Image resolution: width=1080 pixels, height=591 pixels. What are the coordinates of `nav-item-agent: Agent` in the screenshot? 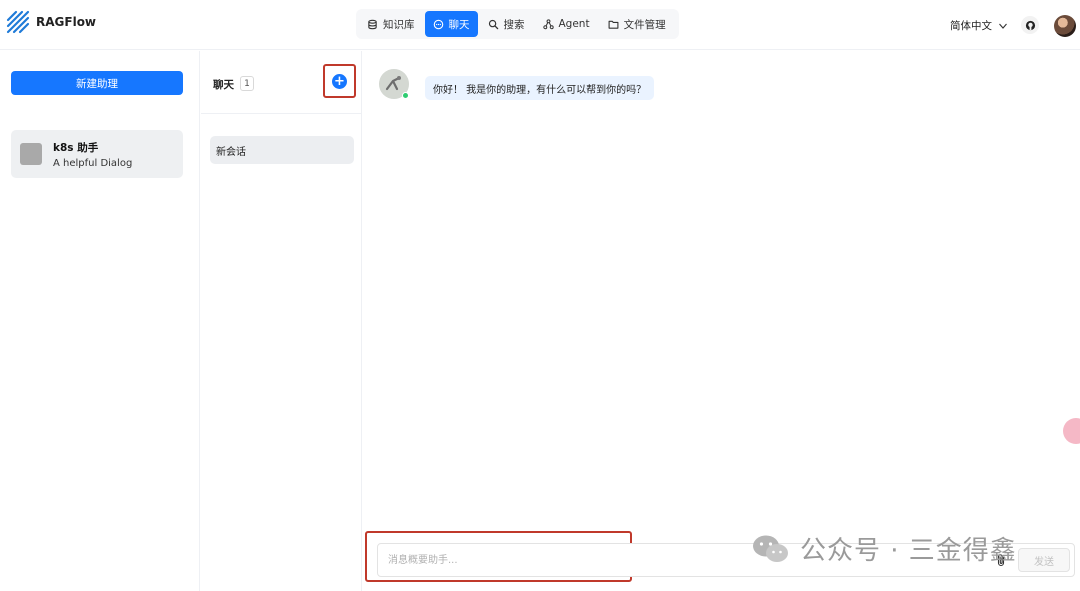 It's located at (566, 24).